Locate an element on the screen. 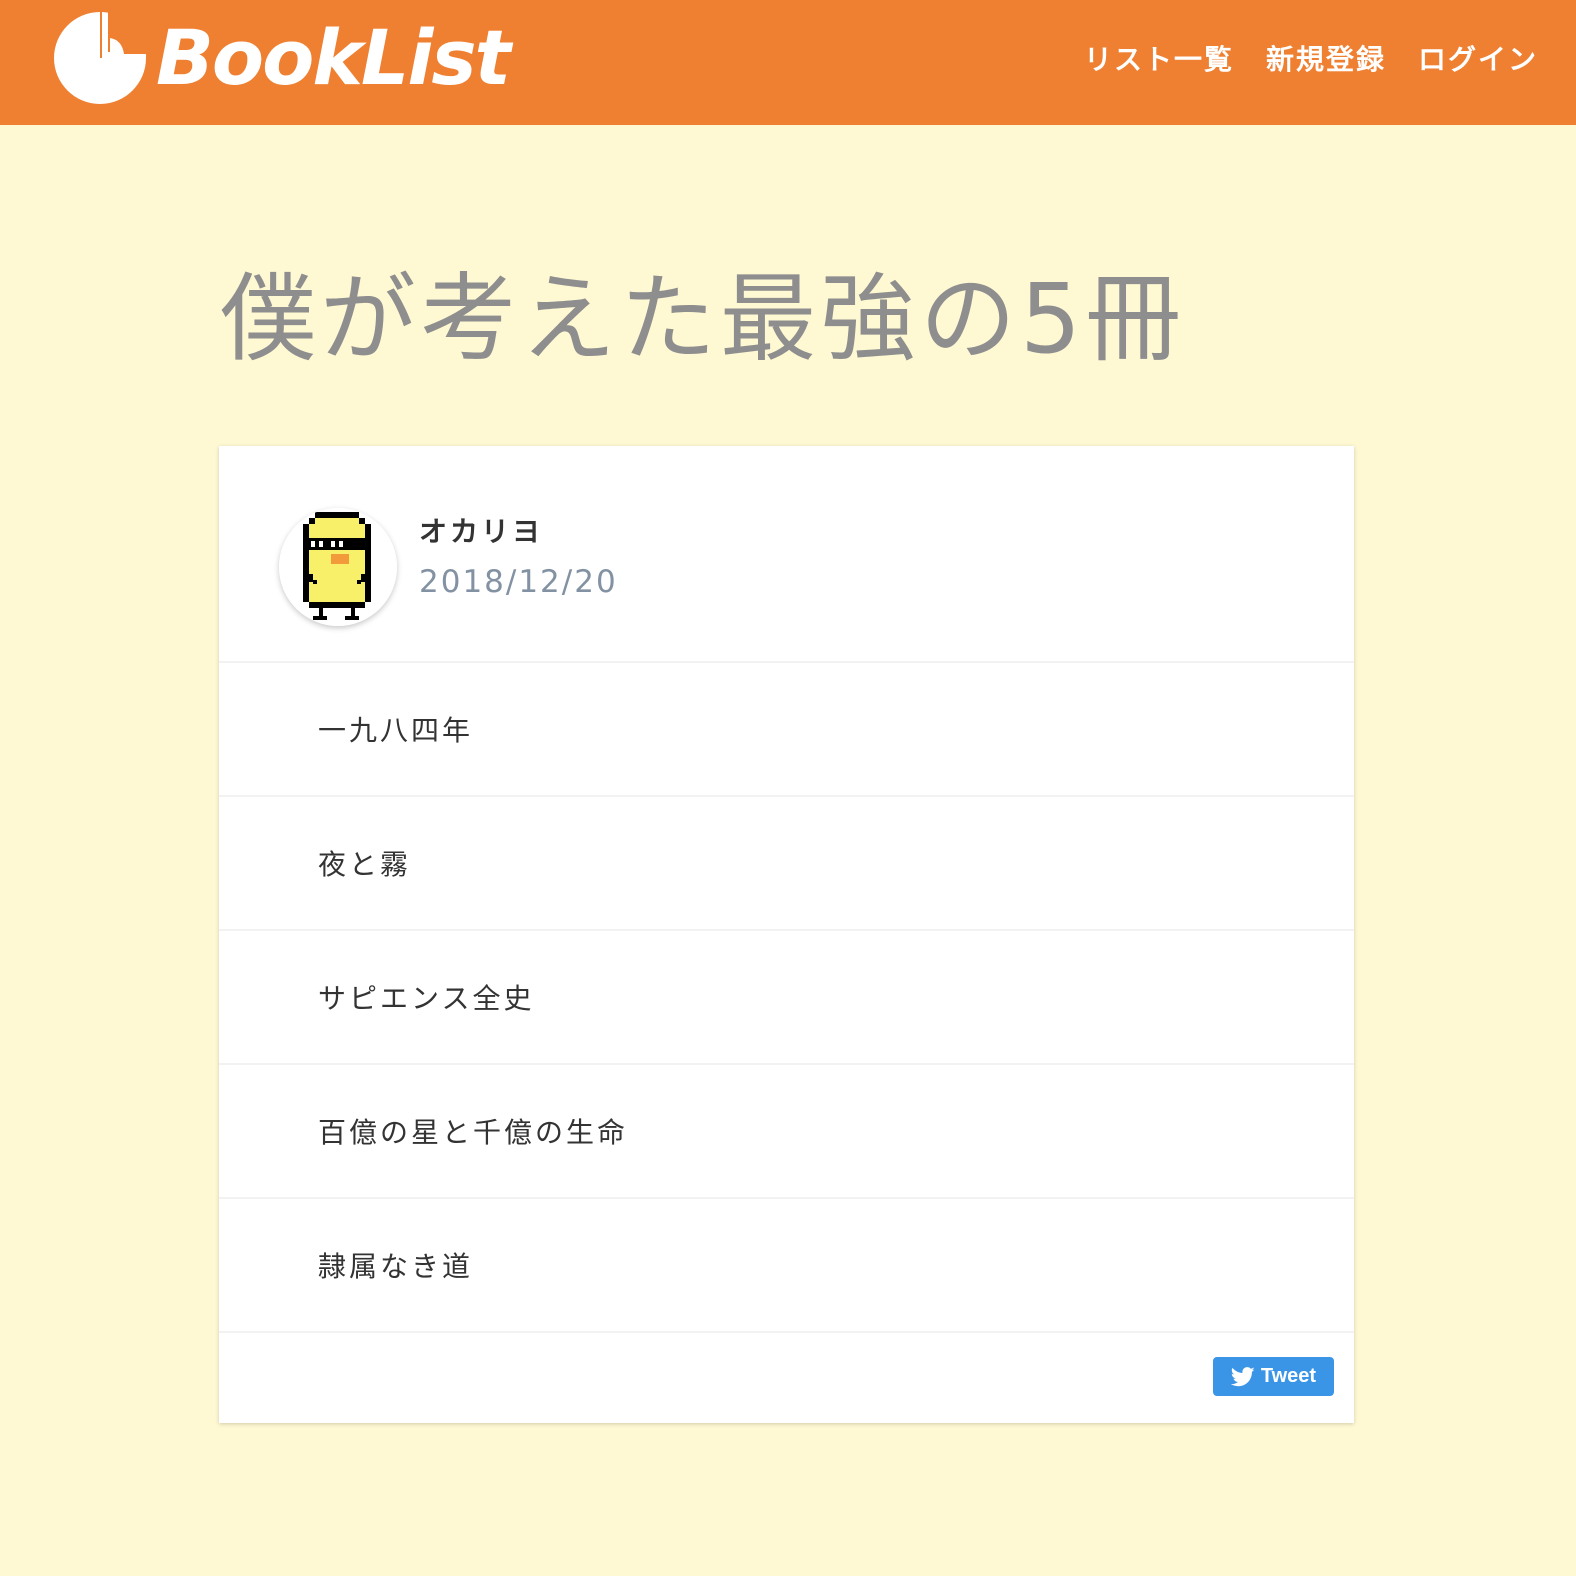 The height and width of the screenshot is (1576, 1576). book-item: 夜と霧 is located at coordinates (786, 864).